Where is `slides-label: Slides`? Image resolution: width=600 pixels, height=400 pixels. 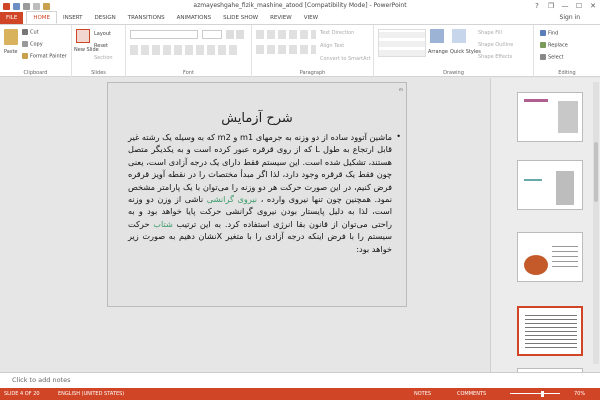
slides-label: Slides is located at coordinates (98, 73).